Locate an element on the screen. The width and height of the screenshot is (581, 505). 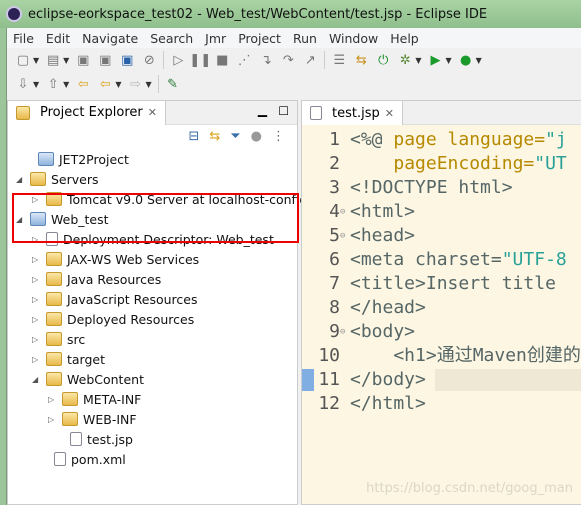
next-annotation-icon: ⇩ is located at coordinates (23, 84).